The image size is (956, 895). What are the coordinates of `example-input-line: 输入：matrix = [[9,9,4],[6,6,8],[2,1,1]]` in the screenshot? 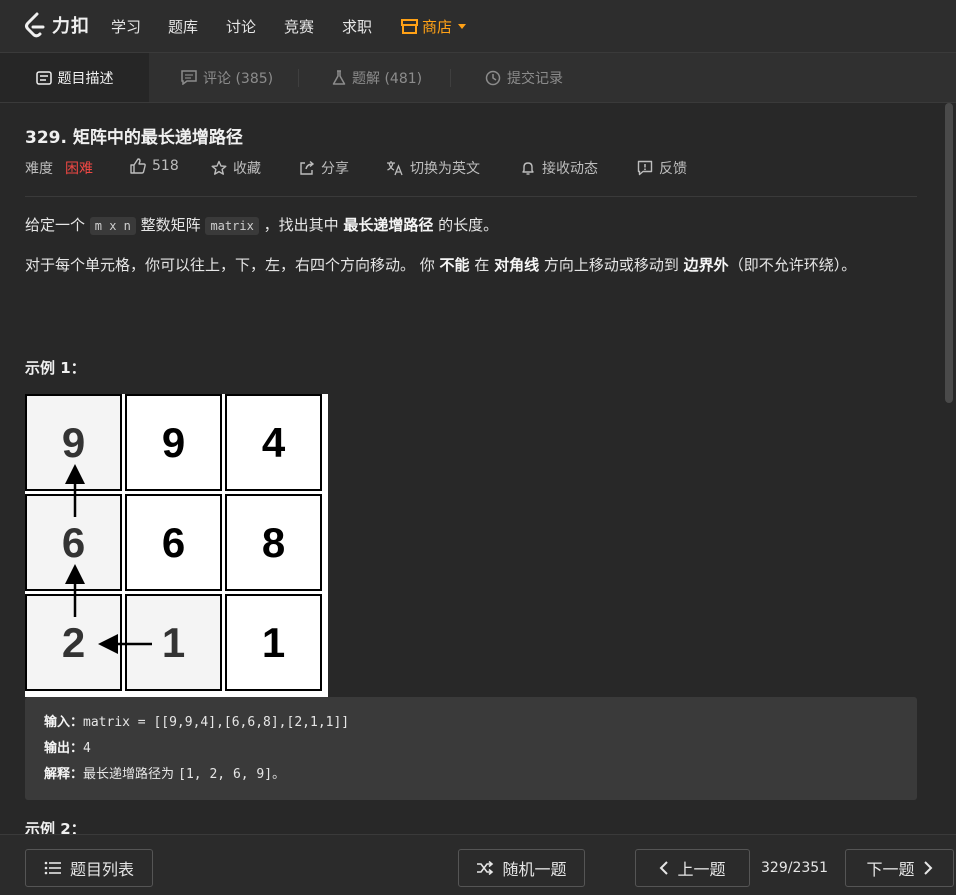 It's located at (471, 723).